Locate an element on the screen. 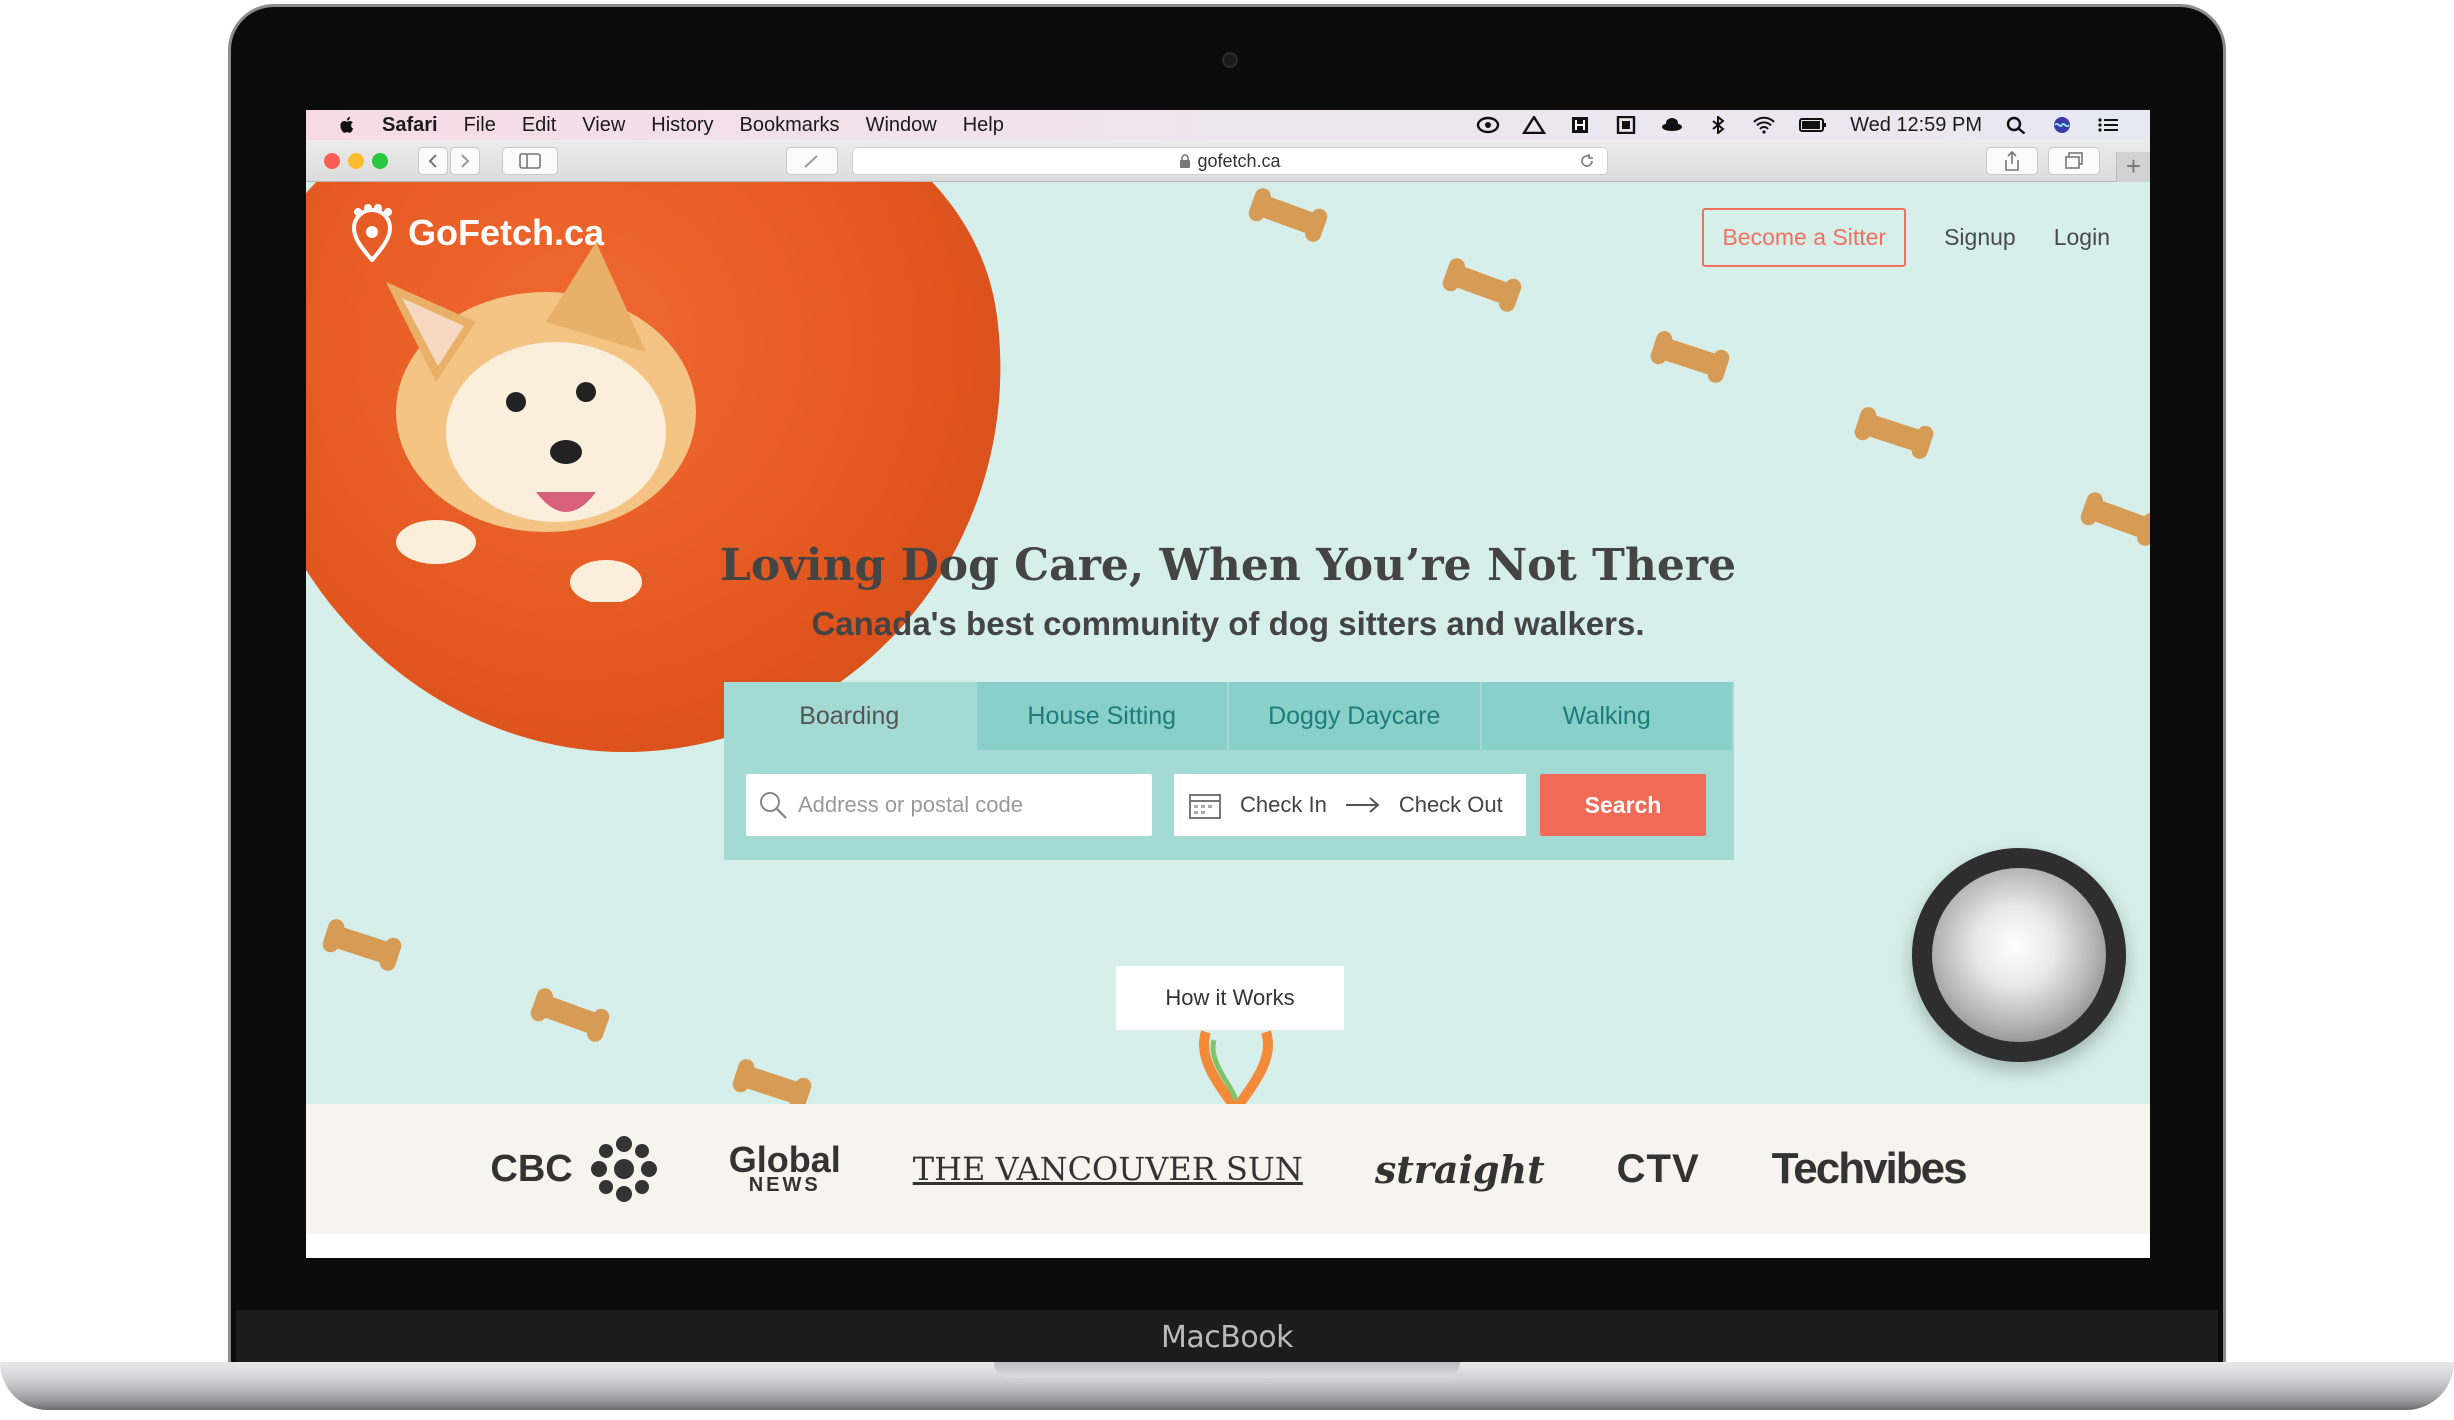 The width and height of the screenshot is (2454, 1420). cbc-logo: CBC is located at coordinates (573, 1169).